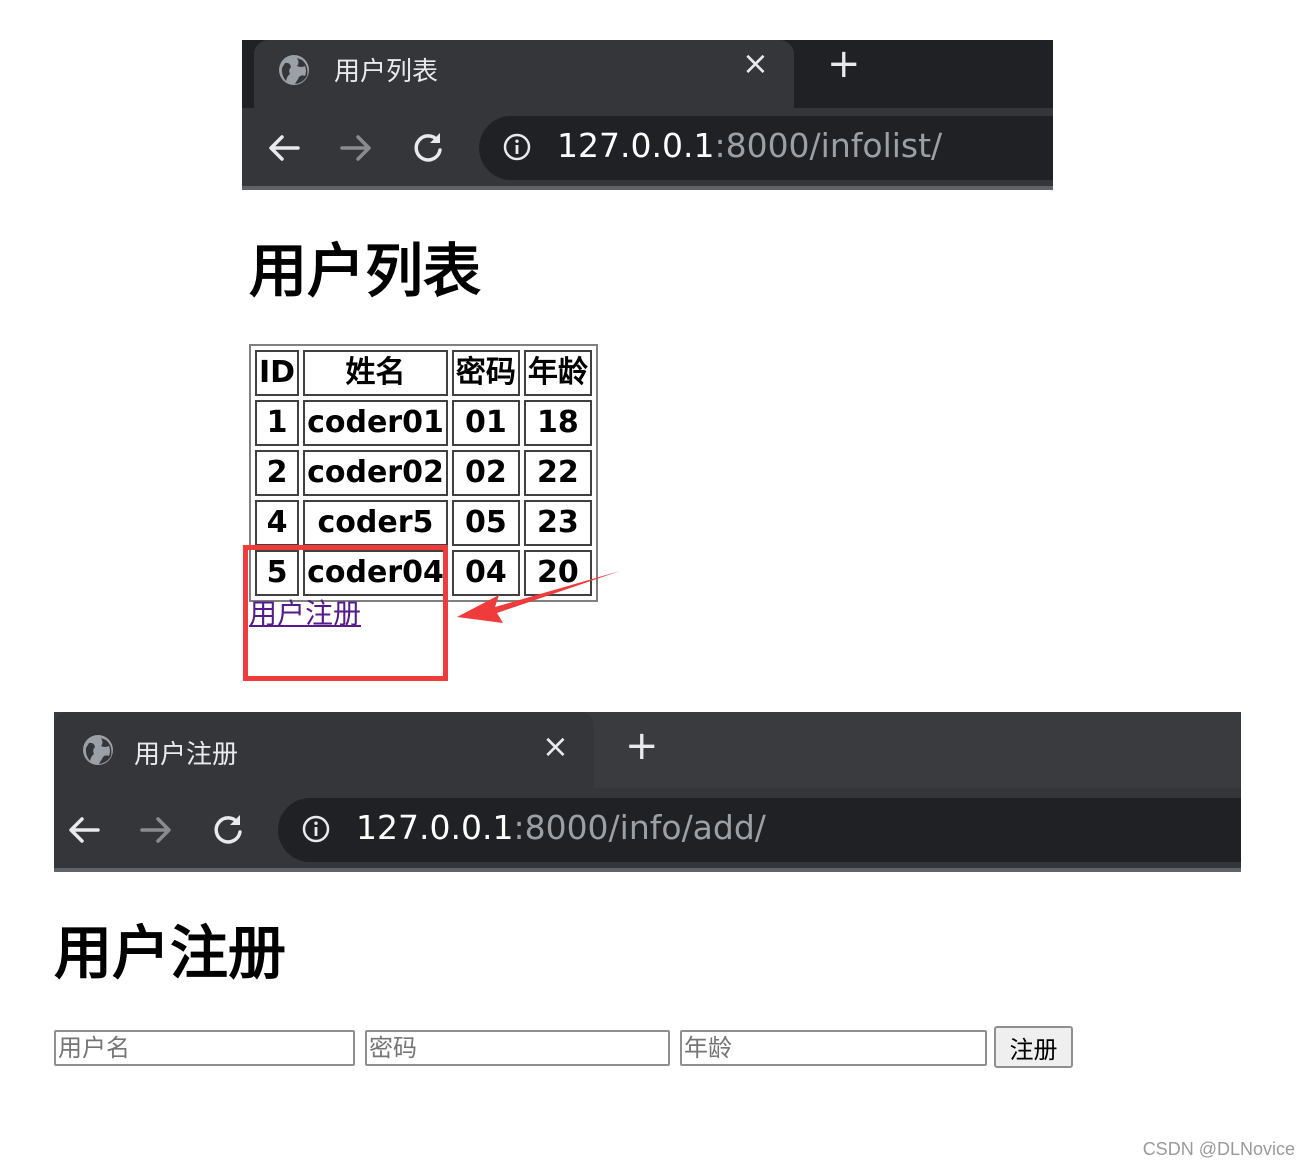 The image size is (1309, 1167). Describe the element at coordinates (1218, 1149) in the screenshot. I see `watermark: CSDN @DLNovice` at that location.